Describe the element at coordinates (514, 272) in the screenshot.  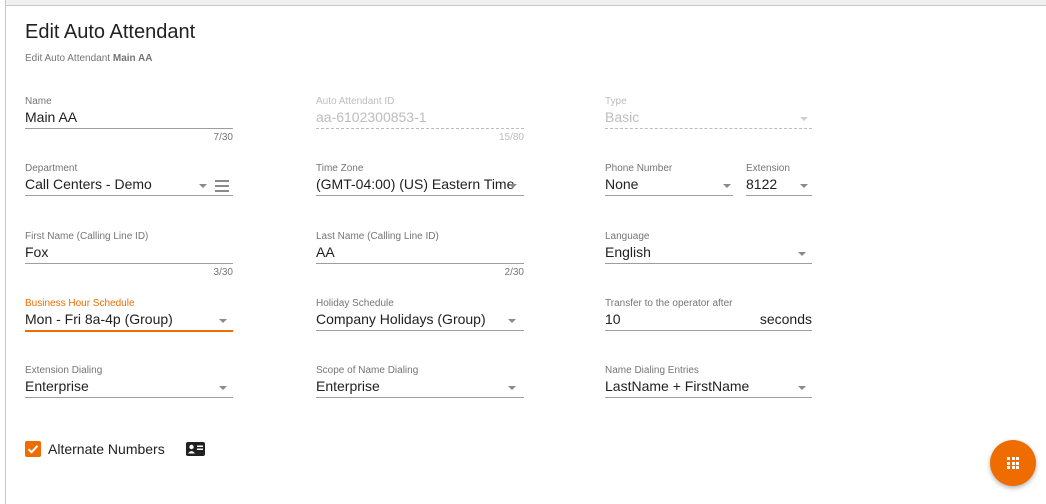
I see `last-name-counter: 2/30` at that location.